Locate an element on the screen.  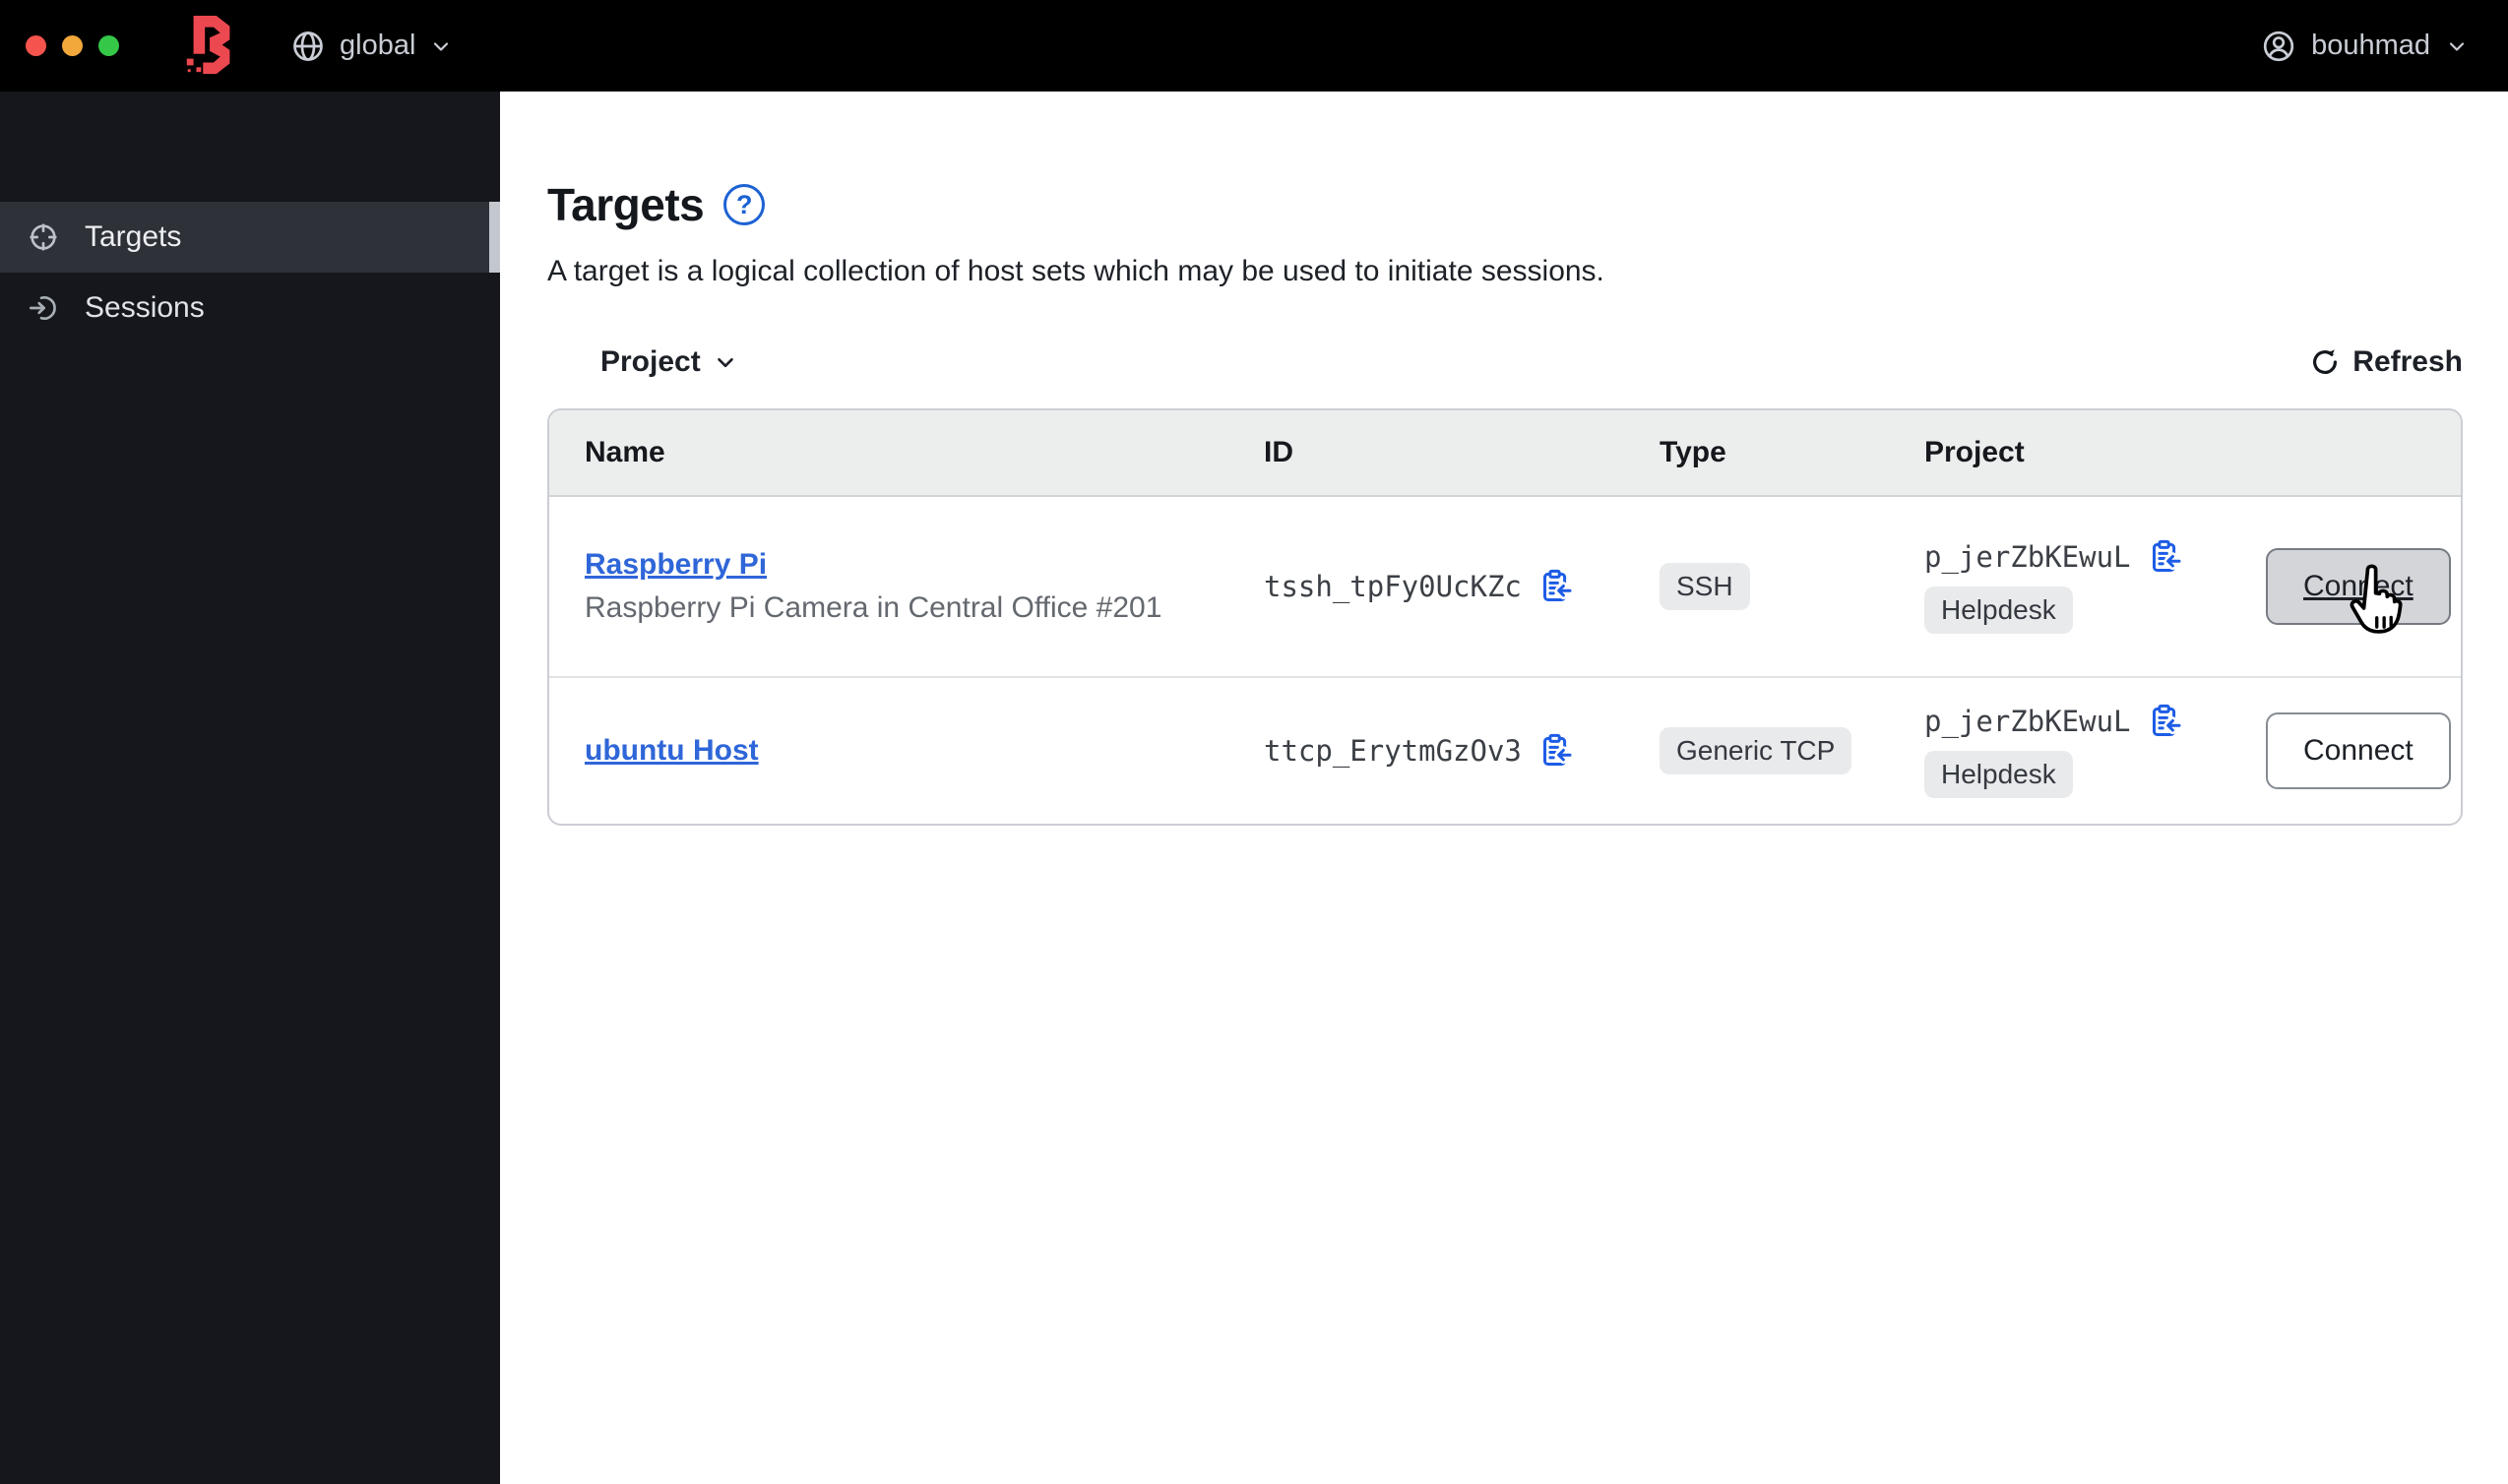
id-cell: tssh_tpFy0UcKZc is located at coordinates (1462, 587).